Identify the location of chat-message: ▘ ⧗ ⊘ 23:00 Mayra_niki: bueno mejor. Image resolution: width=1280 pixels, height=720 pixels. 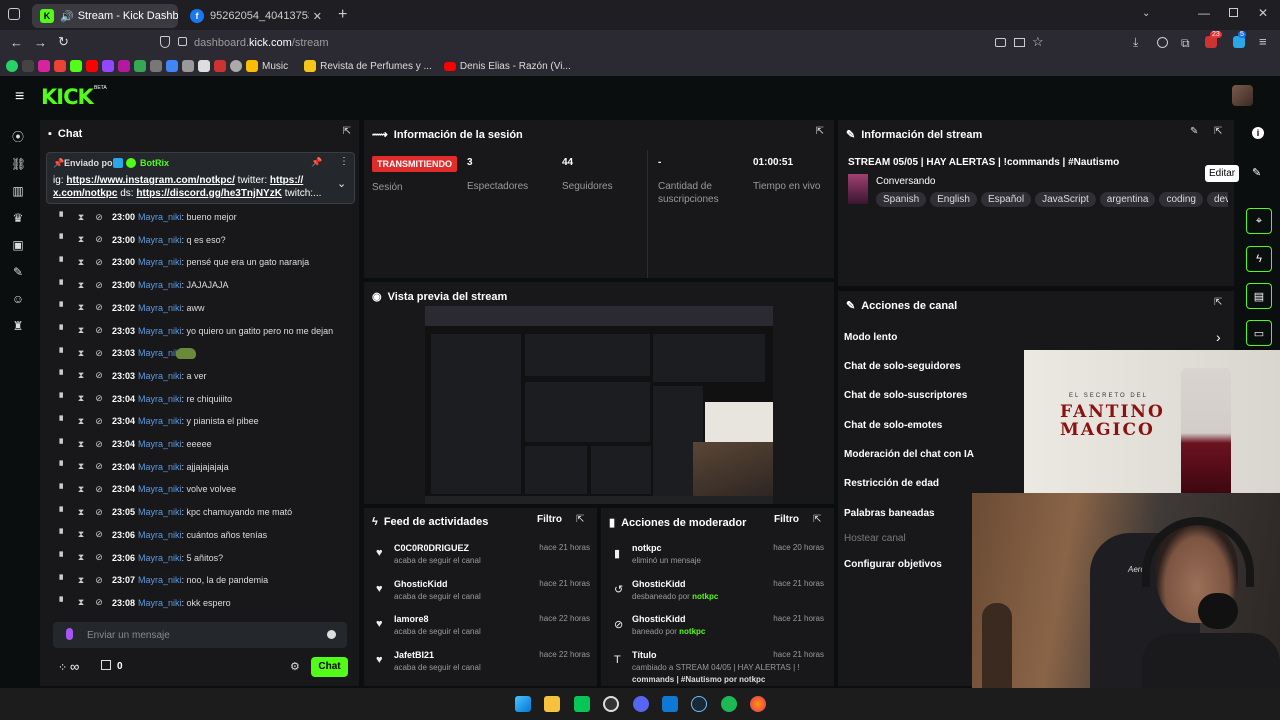
(147, 217).